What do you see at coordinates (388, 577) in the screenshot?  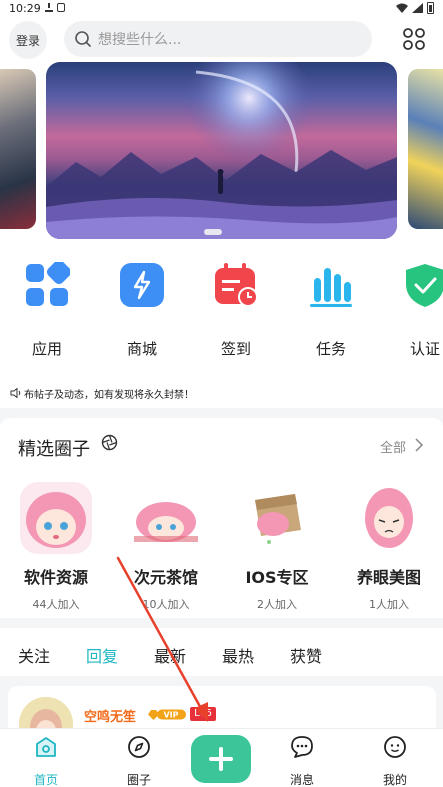 I see `circle-name: 养眼美图` at bounding box center [388, 577].